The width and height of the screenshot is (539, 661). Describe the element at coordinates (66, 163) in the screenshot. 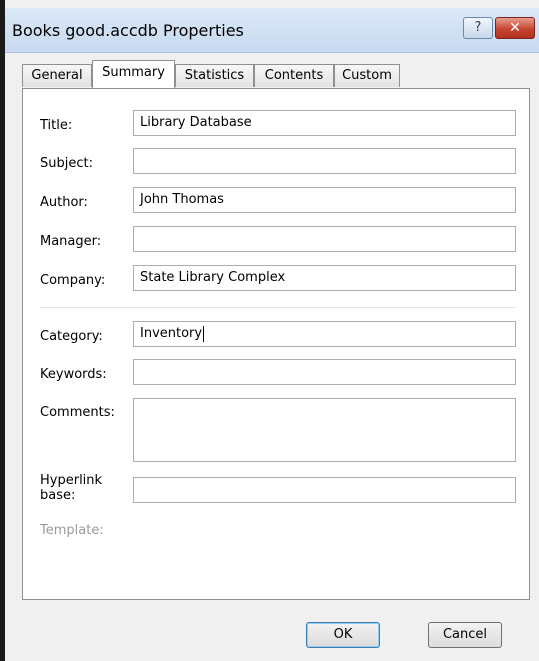

I see `subject-label: Subject:` at that location.